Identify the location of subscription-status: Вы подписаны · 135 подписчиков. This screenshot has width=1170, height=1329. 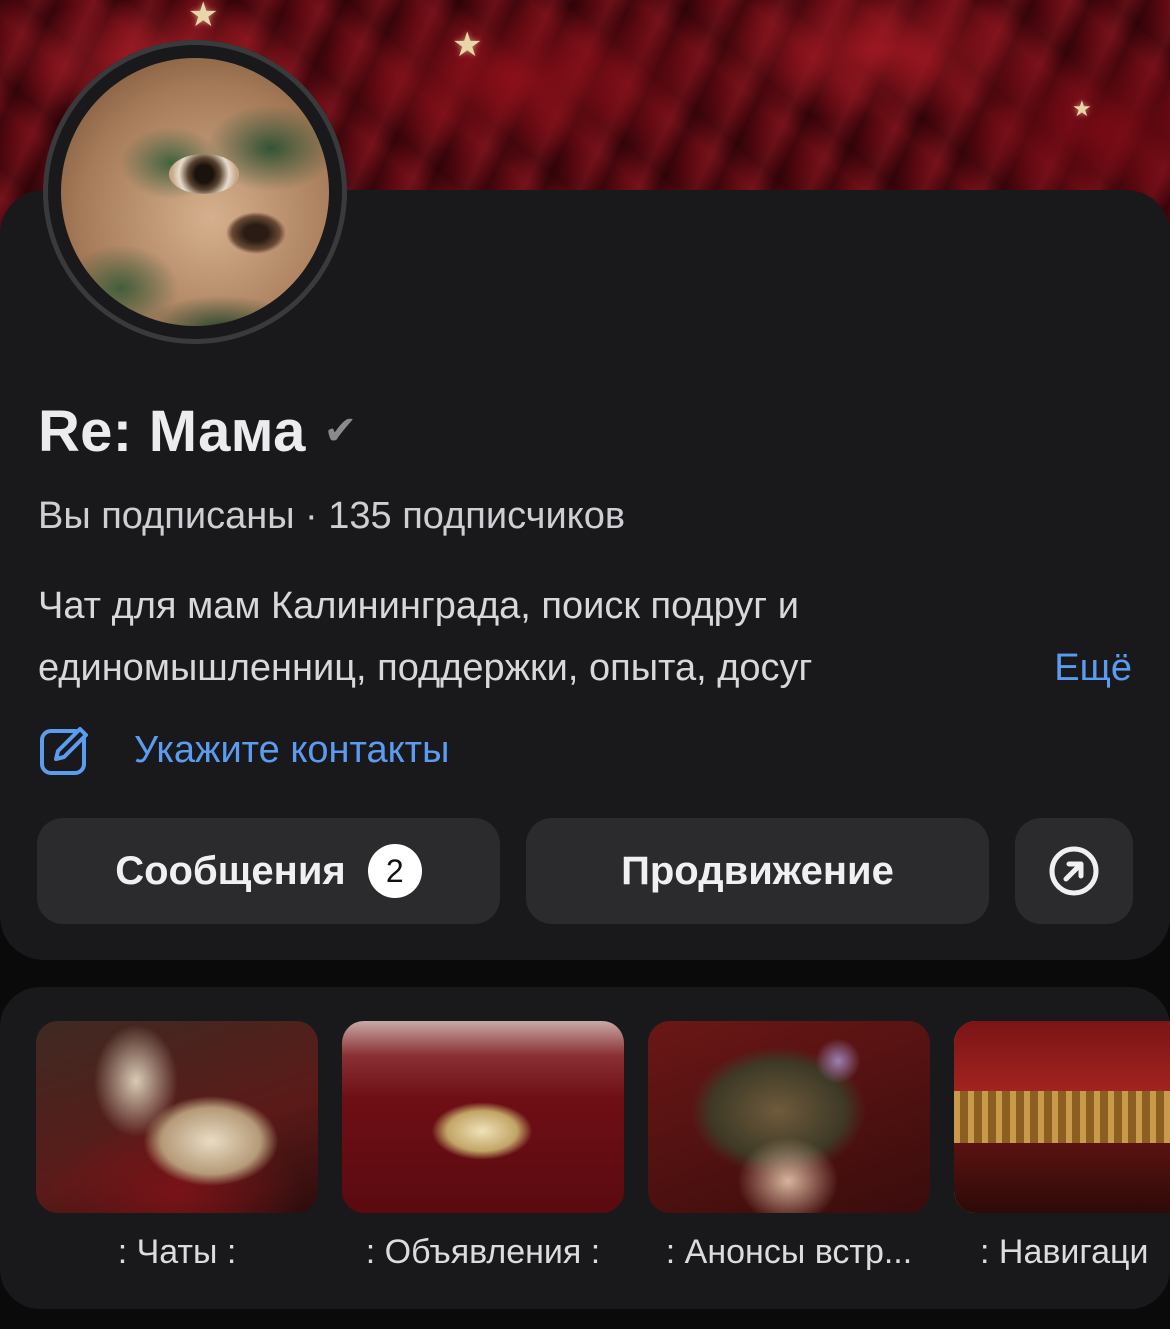
(331, 516).